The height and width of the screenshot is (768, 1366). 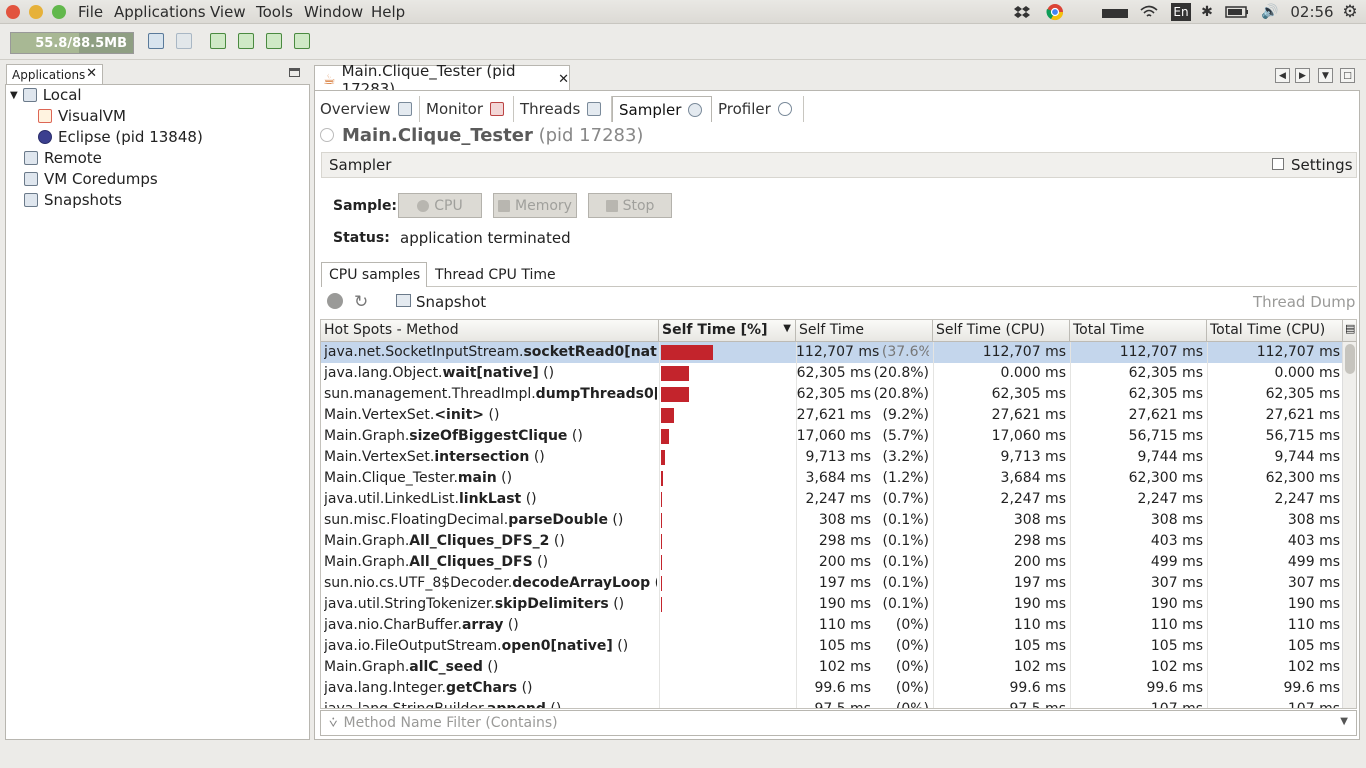 I want to click on window-close-button, so click(x=13, y=12).